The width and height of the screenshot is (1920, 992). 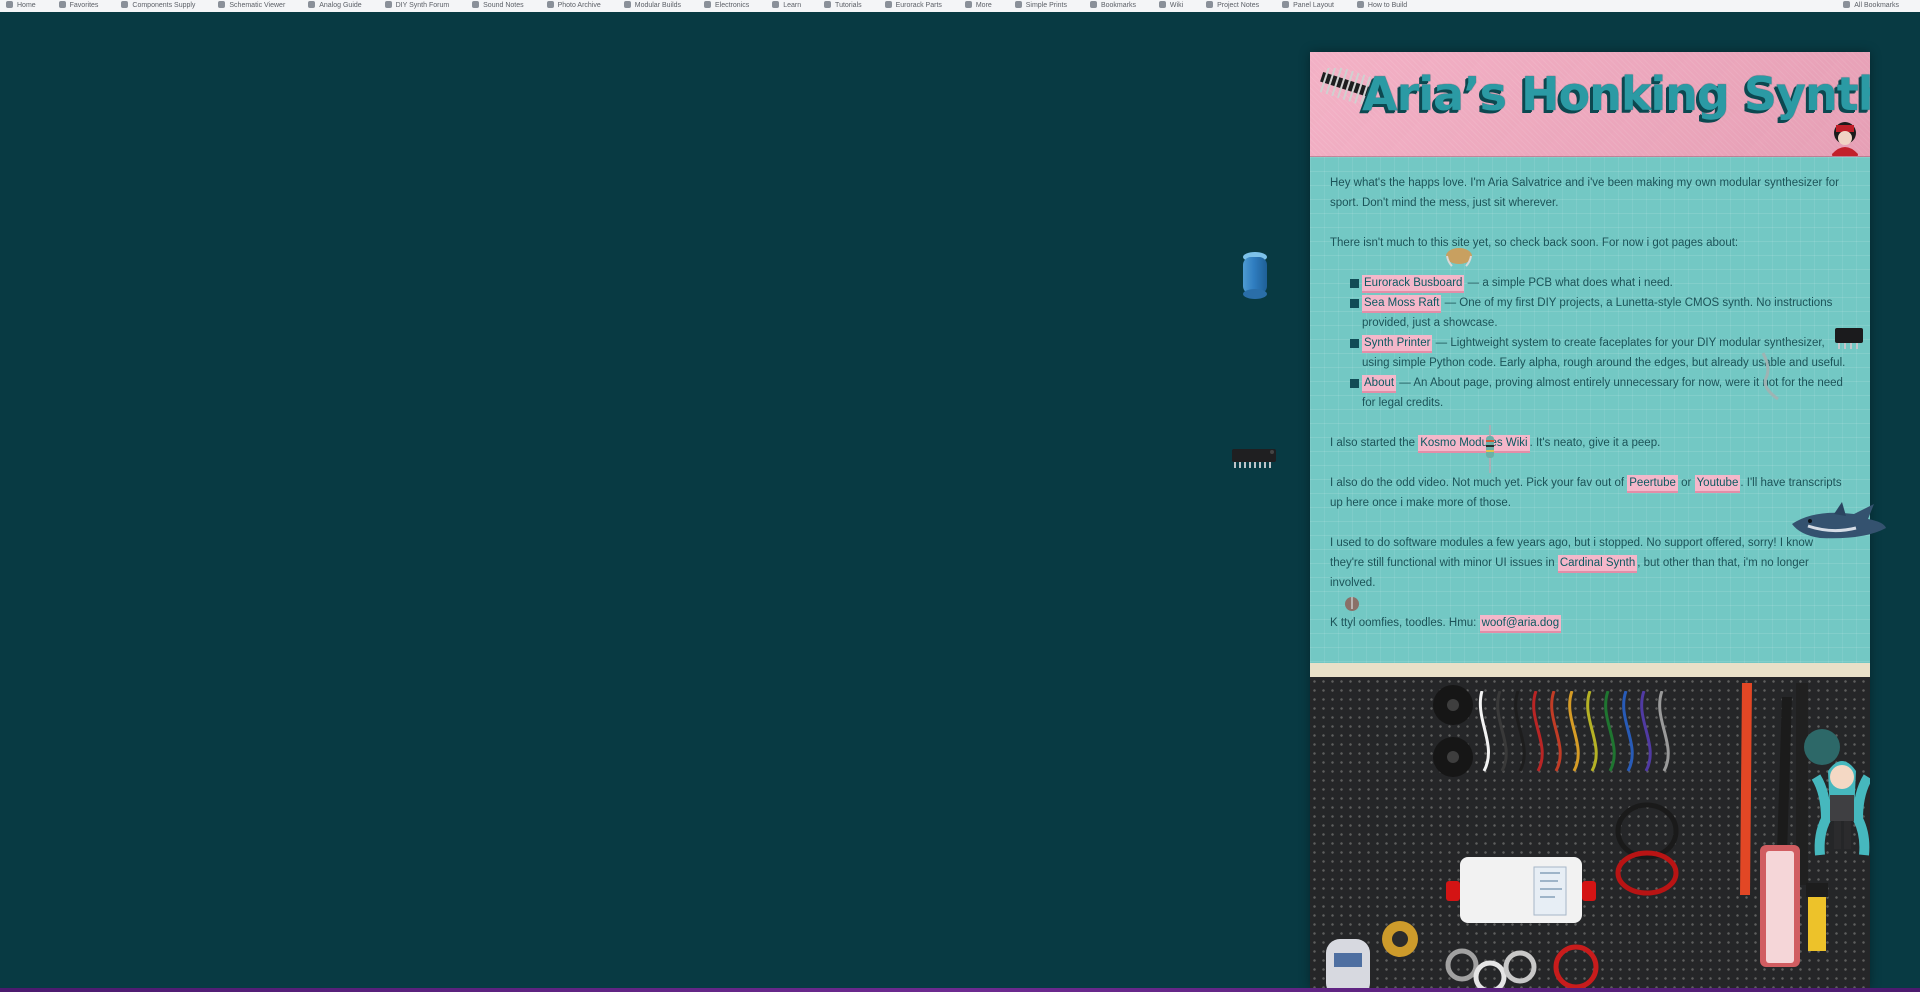 I want to click on email-link: woof@aria.dog, so click(x=1520, y=624).